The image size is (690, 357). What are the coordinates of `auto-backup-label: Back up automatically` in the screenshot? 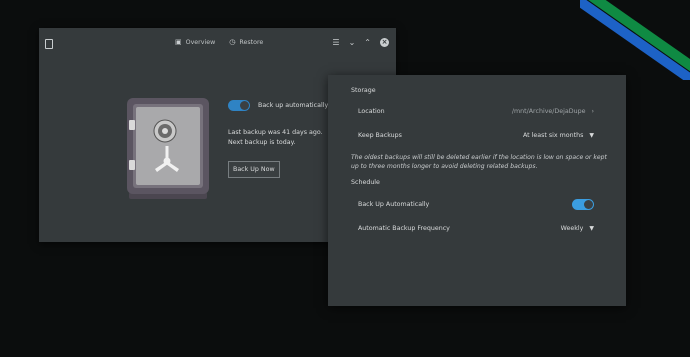 It's located at (293, 105).